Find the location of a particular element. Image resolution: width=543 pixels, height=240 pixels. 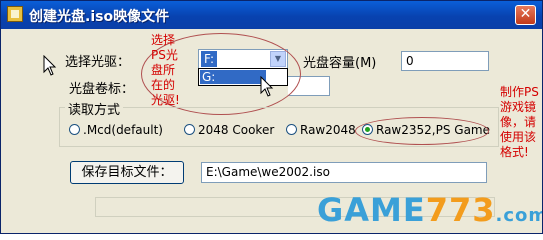

capacity-label: 光盘容量(M) is located at coordinates (340, 63).